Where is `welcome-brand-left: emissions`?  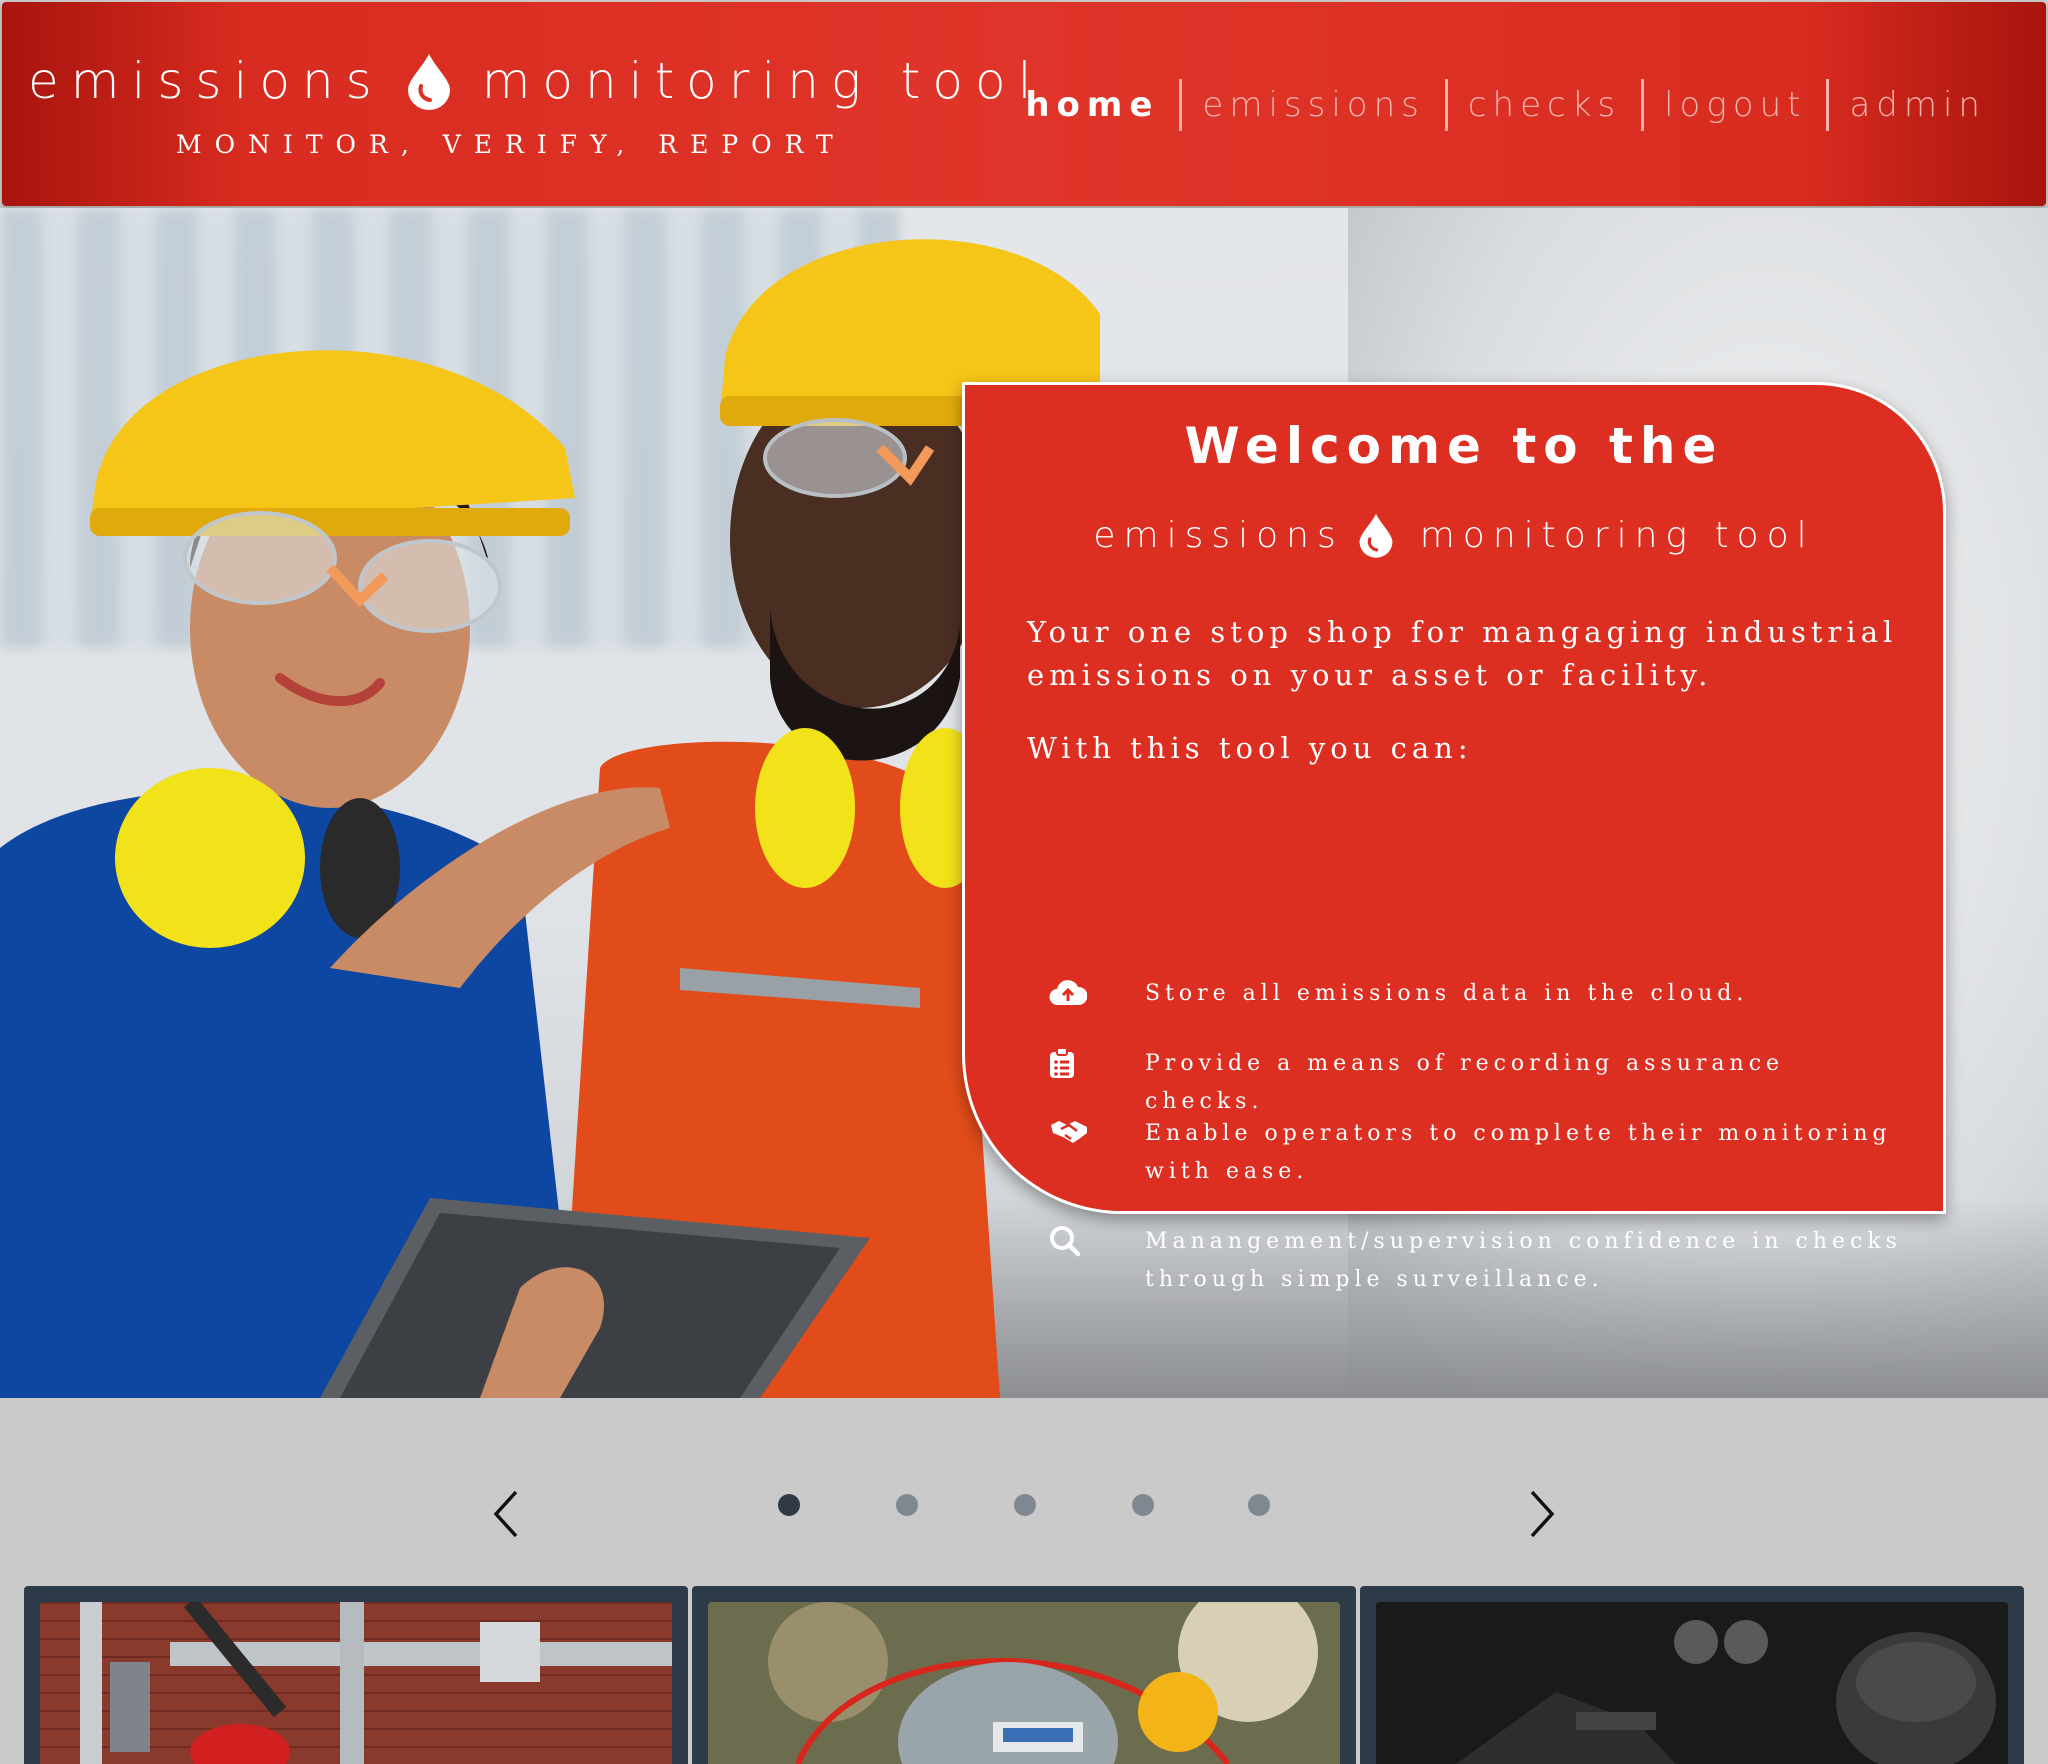 welcome-brand-left: emissions is located at coordinates (1218, 535).